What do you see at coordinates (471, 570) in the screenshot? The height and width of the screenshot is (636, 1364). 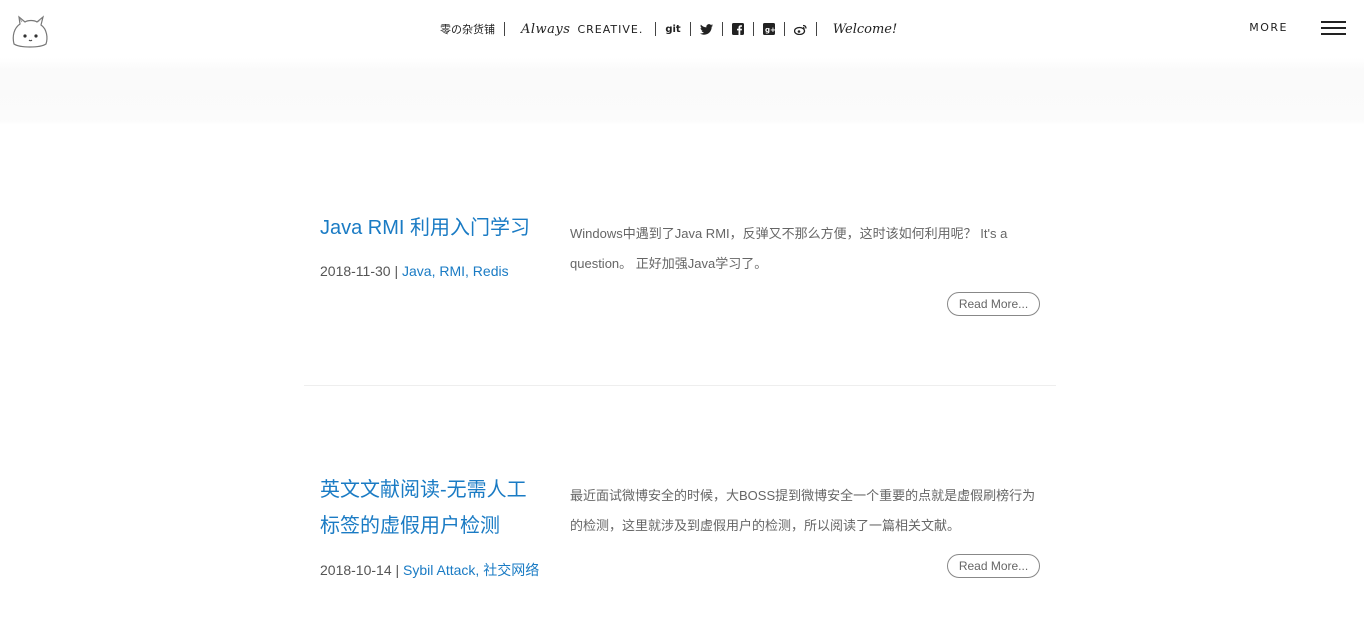 I see `post-tags: Sybil Attack, 社交网络` at bounding box center [471, 570].